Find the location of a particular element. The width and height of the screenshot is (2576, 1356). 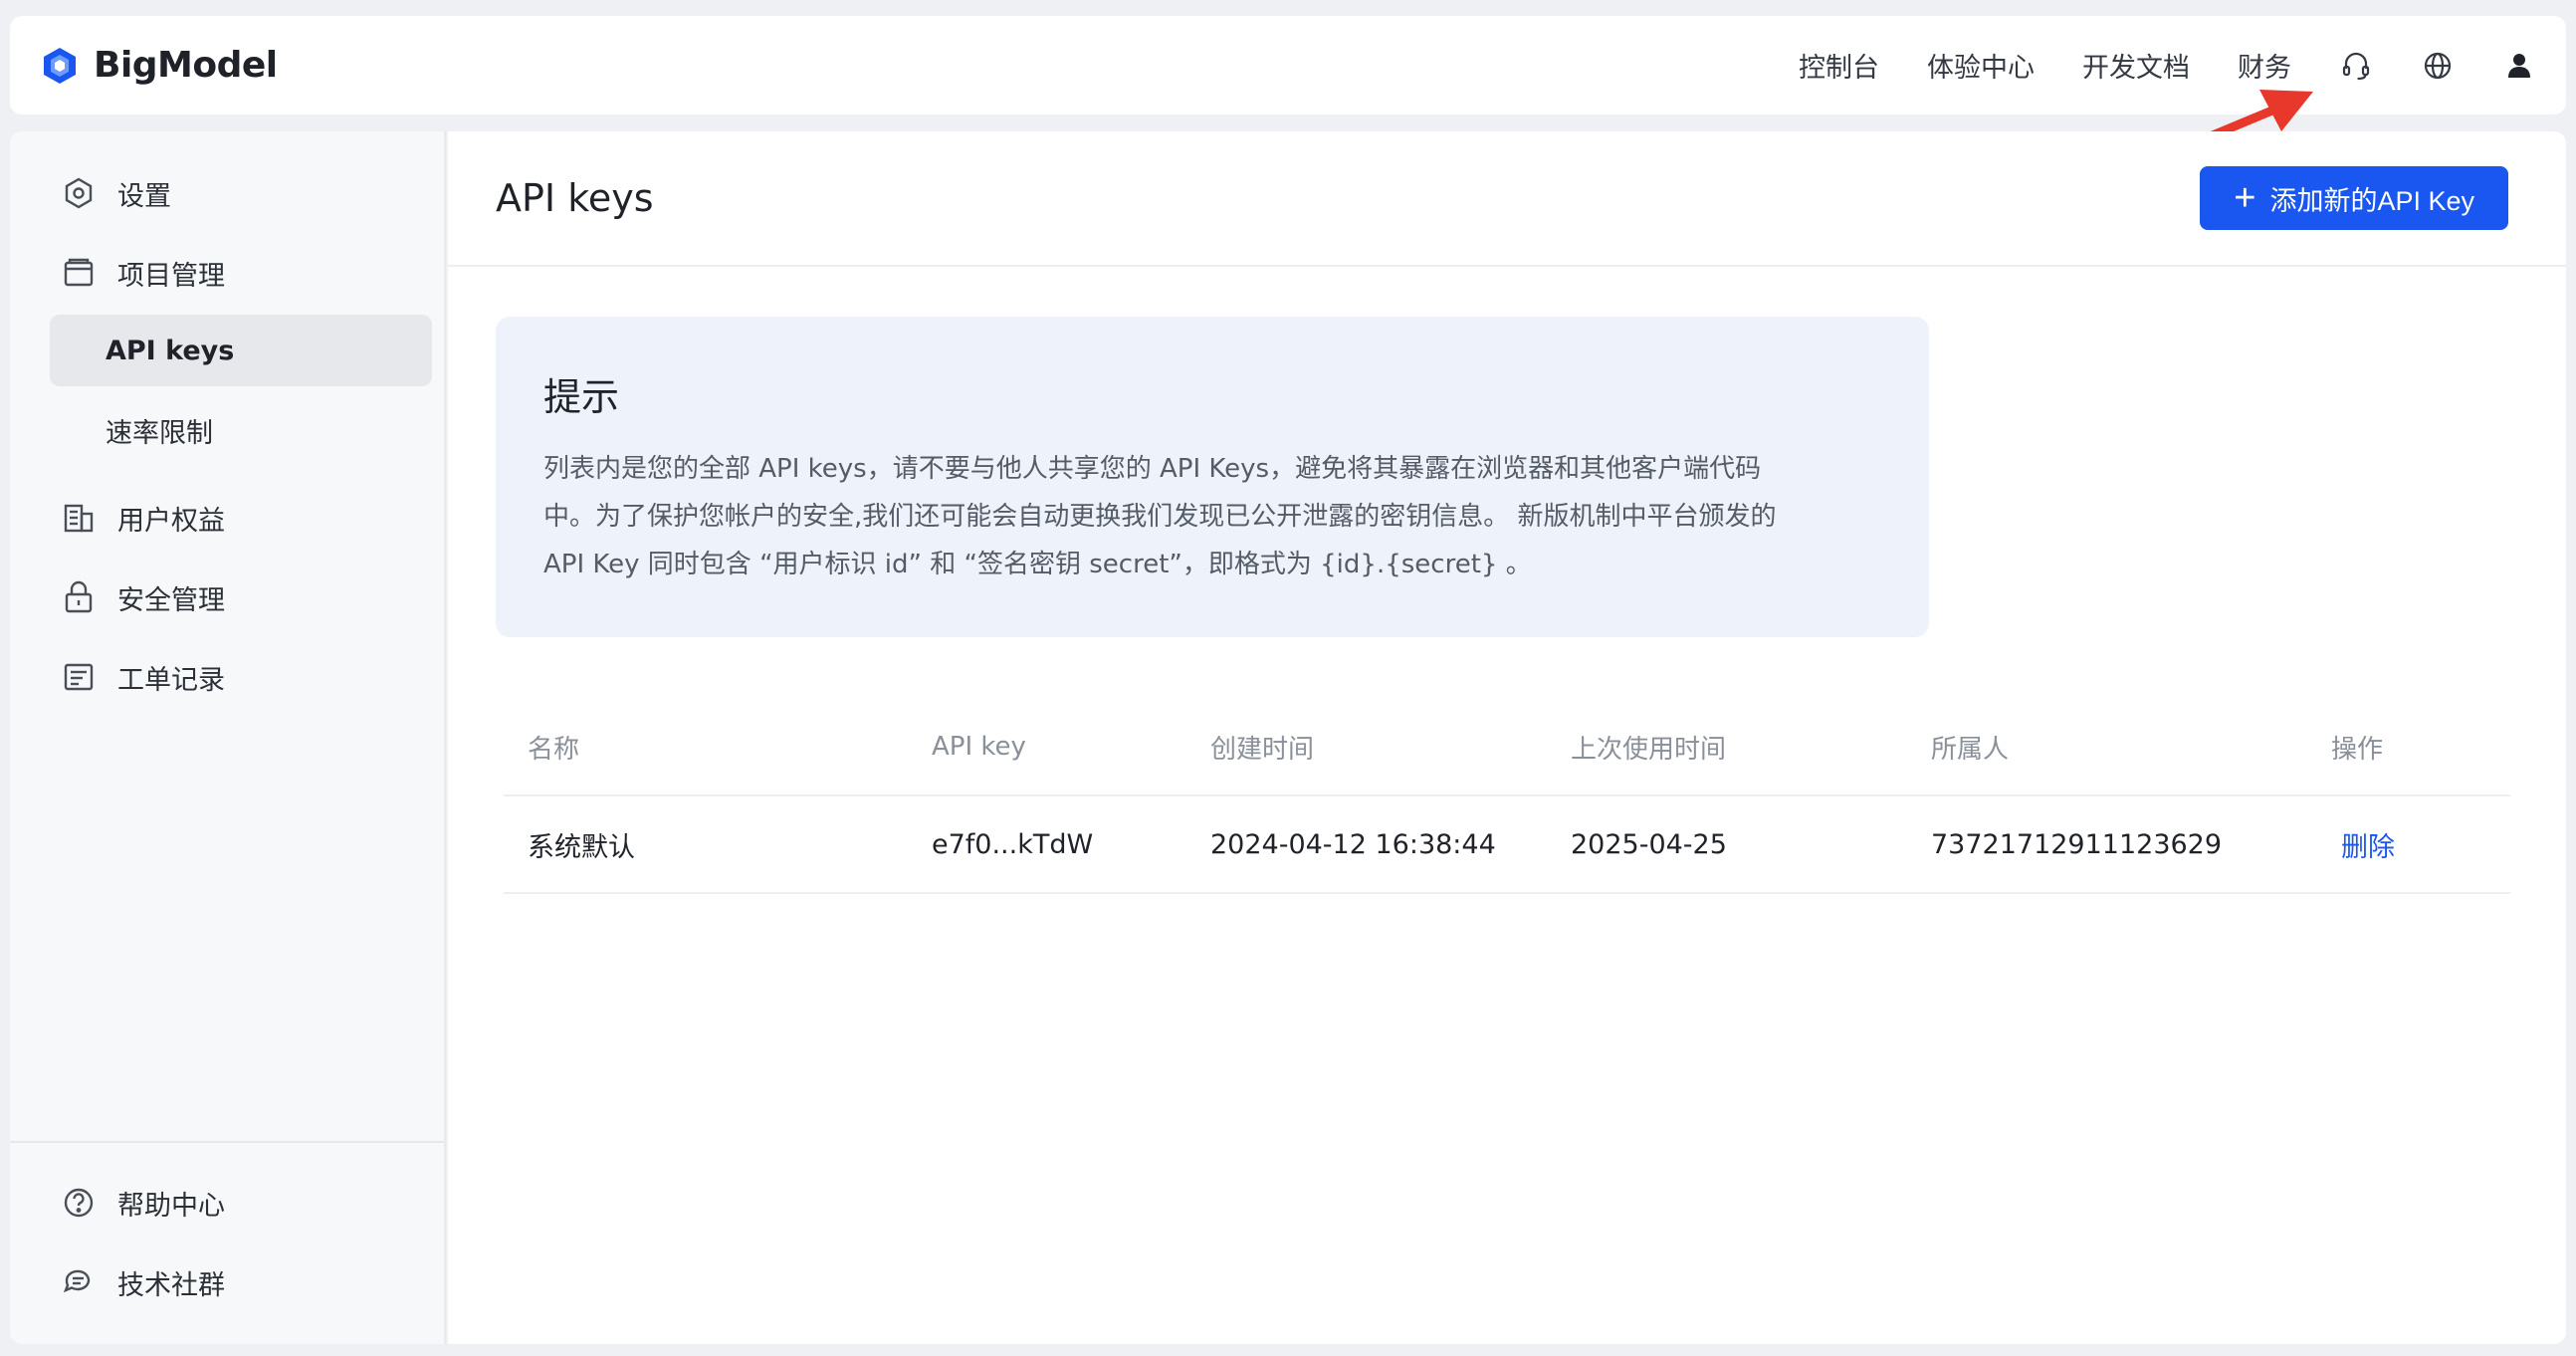

sidebar-item-tickets: 工单记录 is located at coordinates (241, 677).